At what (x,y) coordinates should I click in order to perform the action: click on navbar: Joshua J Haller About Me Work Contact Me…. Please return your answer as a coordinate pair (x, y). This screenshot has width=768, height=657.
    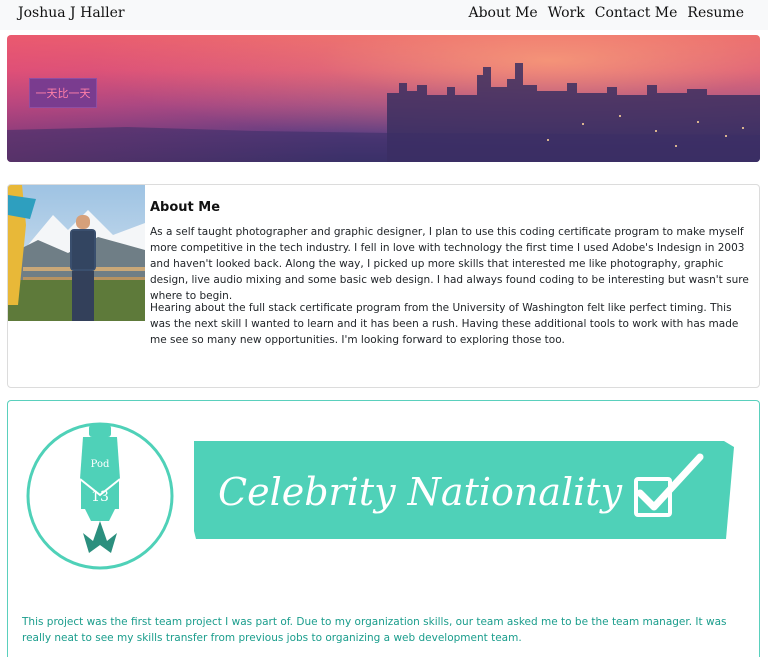
    Looking at the image, I should click on (384, 15).